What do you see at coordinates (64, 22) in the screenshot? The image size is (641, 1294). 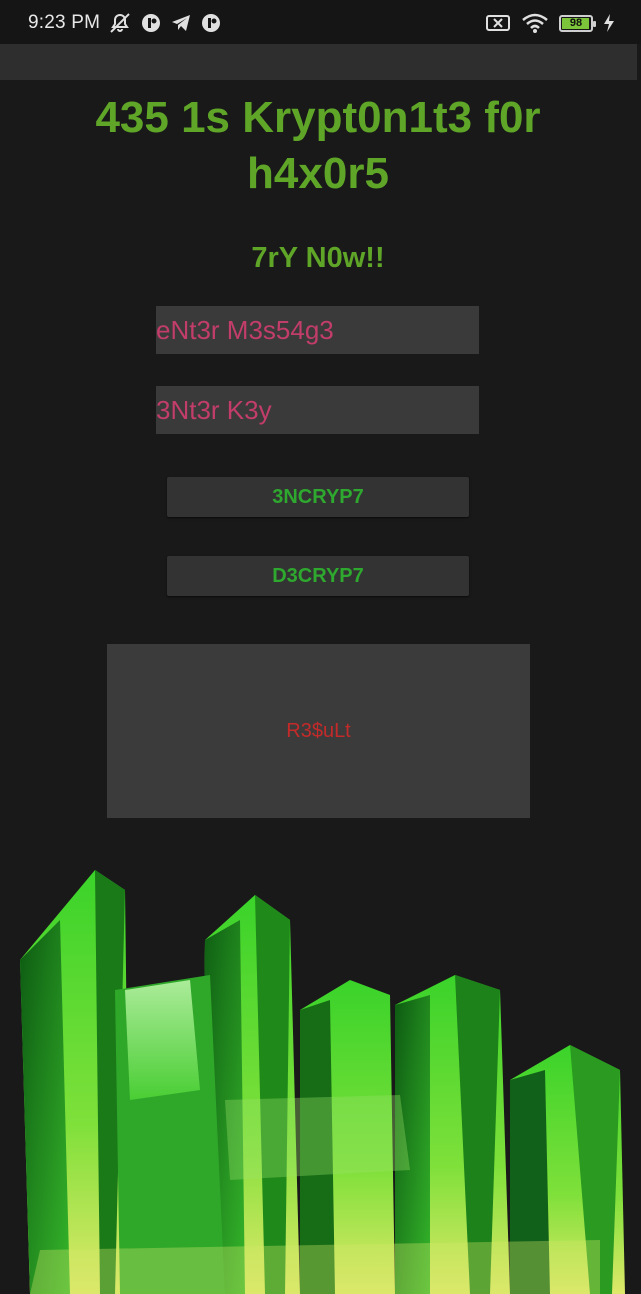 I see `status-time: 9:23 PM` at bounding box center [64, 22].